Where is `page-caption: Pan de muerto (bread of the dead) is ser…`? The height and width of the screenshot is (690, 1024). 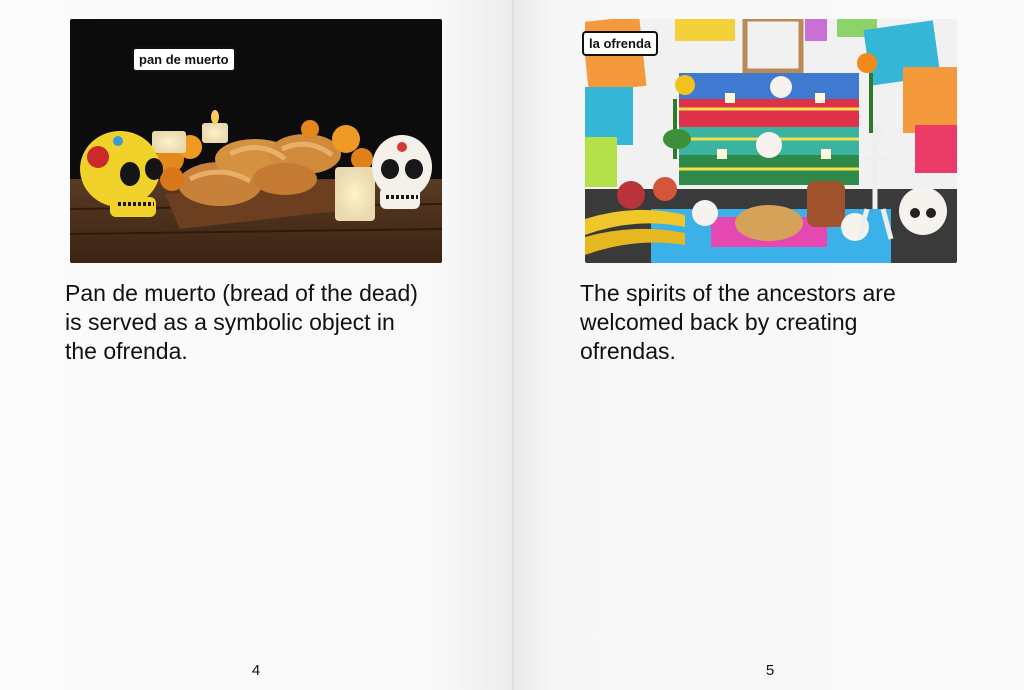
page-caption: Pan de muerto (bread of the dead) is ser… is located at coordinates (241, 322).